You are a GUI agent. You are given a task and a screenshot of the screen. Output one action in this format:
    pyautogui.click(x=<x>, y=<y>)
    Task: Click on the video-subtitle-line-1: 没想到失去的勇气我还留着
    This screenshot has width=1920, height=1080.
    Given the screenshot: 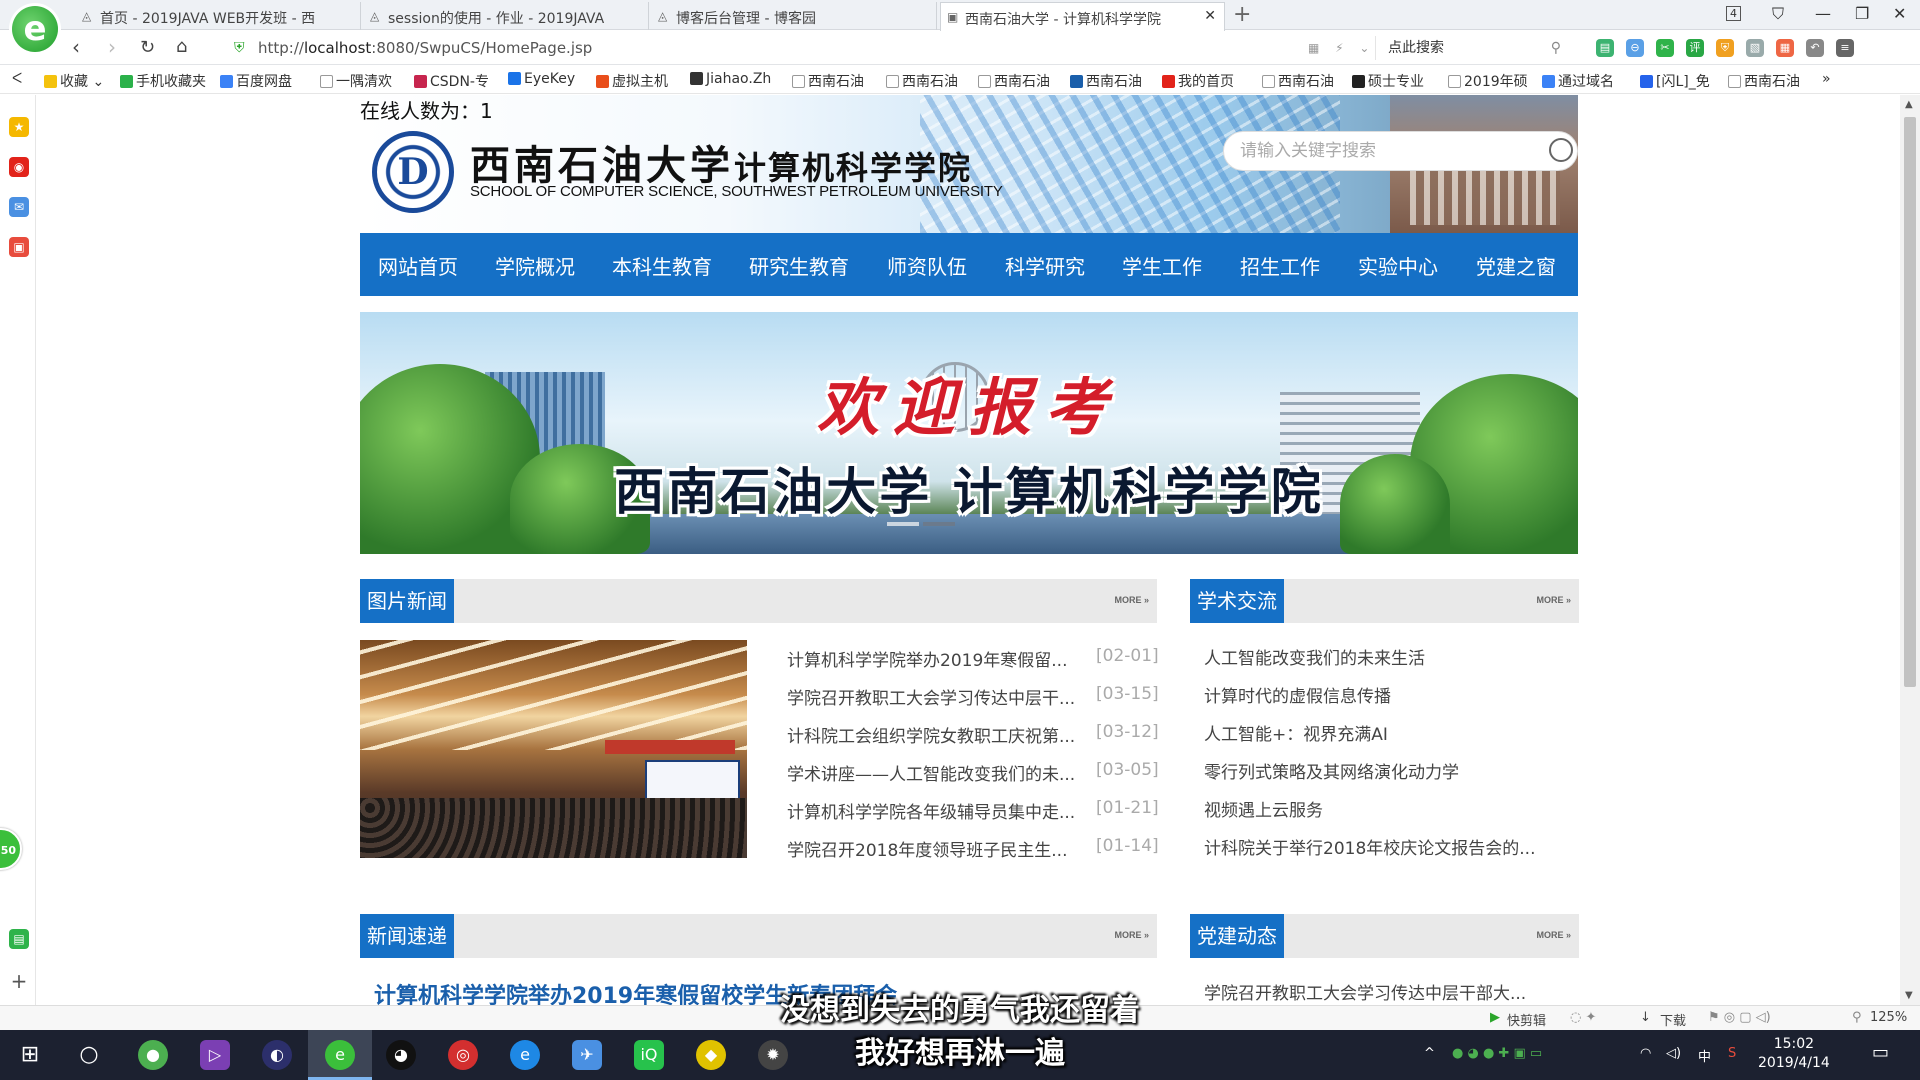 What is the action you would take?
    pyautogui.click(x=960, y=1010)
    